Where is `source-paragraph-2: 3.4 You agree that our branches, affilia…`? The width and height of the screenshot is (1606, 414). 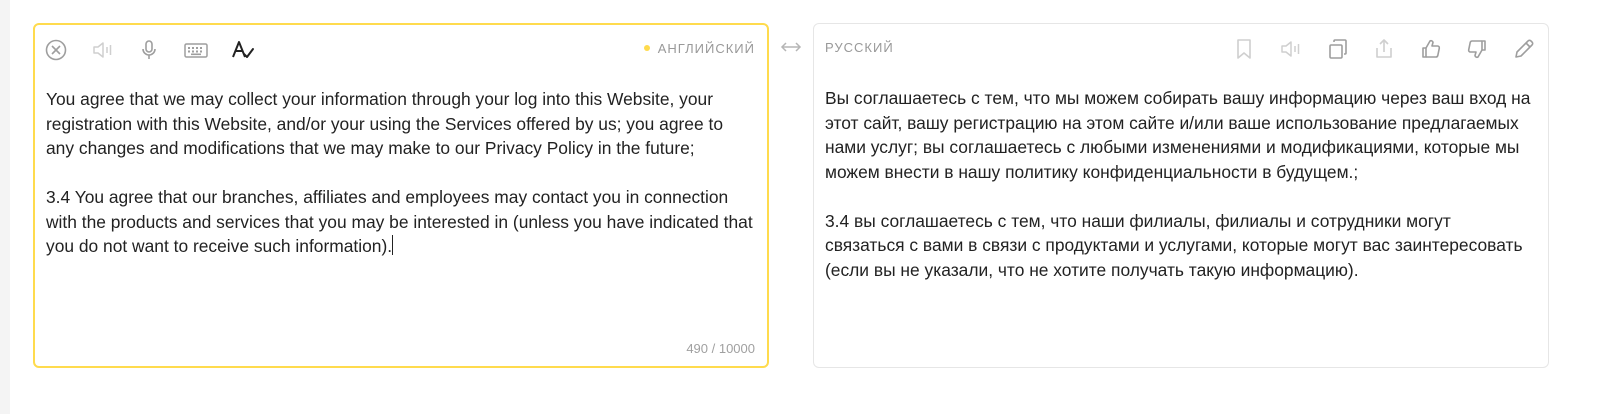
source-paragraph-2: 3.4 You agree that our branches, affilia… is located at coordinates (402, 221).